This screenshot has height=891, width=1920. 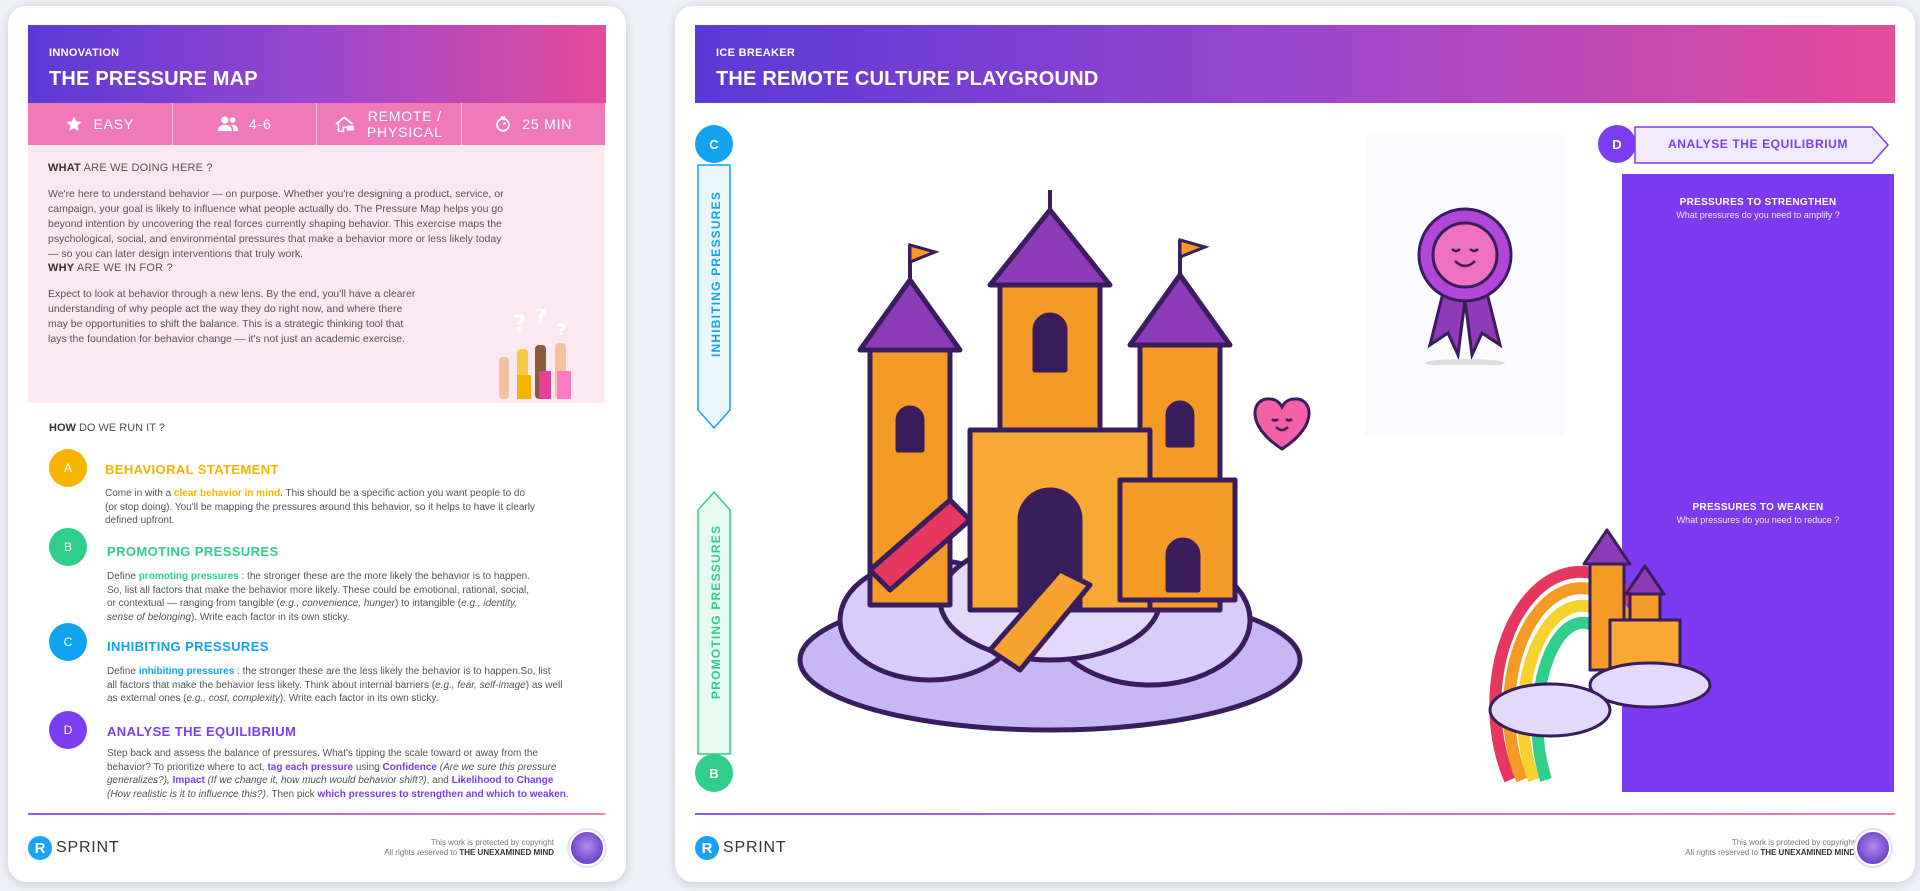 What do you see at coordinates (1600, 655) in the screenshot?
I see `rainbow-castle-illustration` at bounding box center [1600, 655].